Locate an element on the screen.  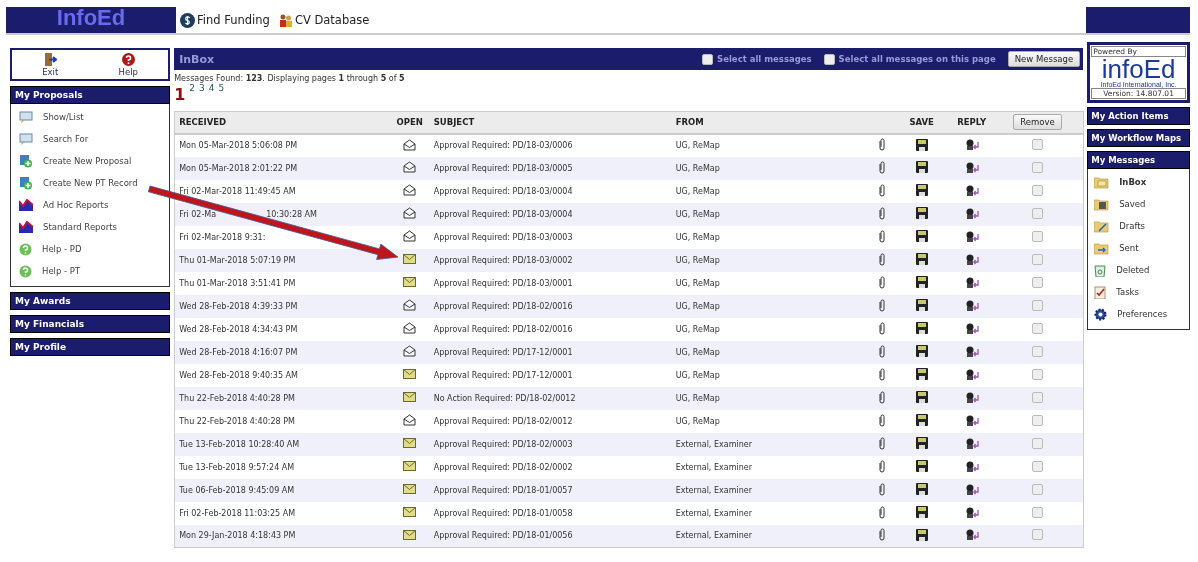
folder-link: InBox is located at coordinates (1138, 182).